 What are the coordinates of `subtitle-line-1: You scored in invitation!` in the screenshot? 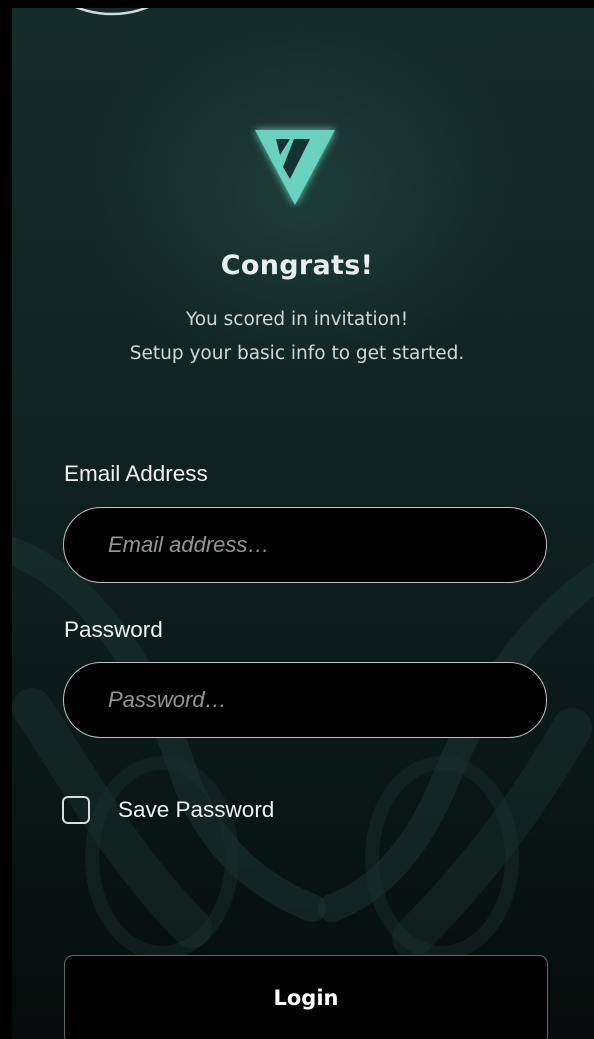 It's located at (297, 319).